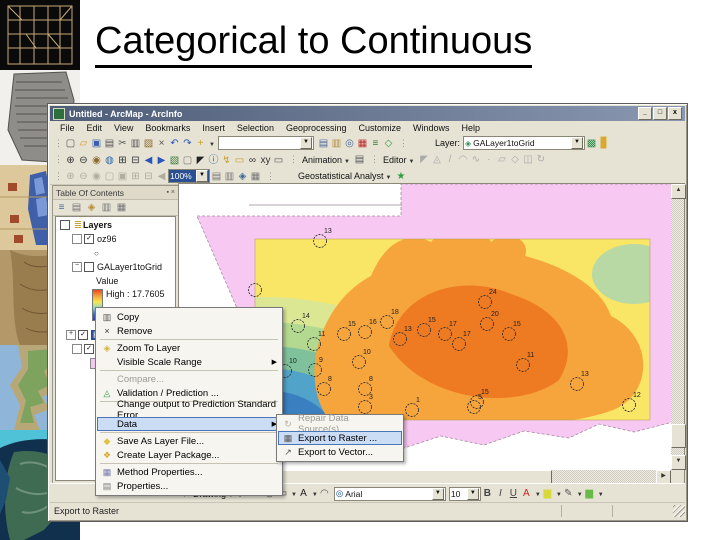  I want to click on paste-icon: ▨, so click(148, 143).